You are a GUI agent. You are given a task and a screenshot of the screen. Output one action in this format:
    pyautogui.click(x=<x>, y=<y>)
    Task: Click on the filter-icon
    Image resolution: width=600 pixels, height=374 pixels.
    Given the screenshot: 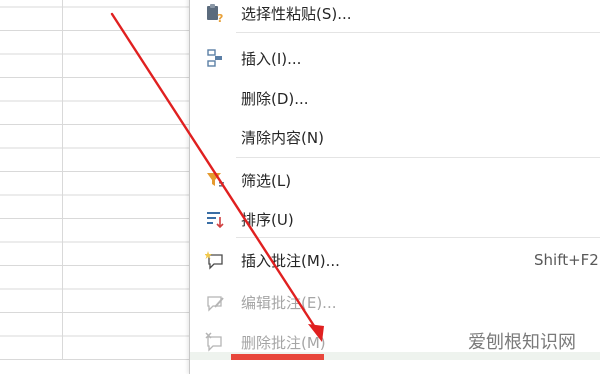 What is the action you would take?
    pyautogui.click(x=215, y=180)
    